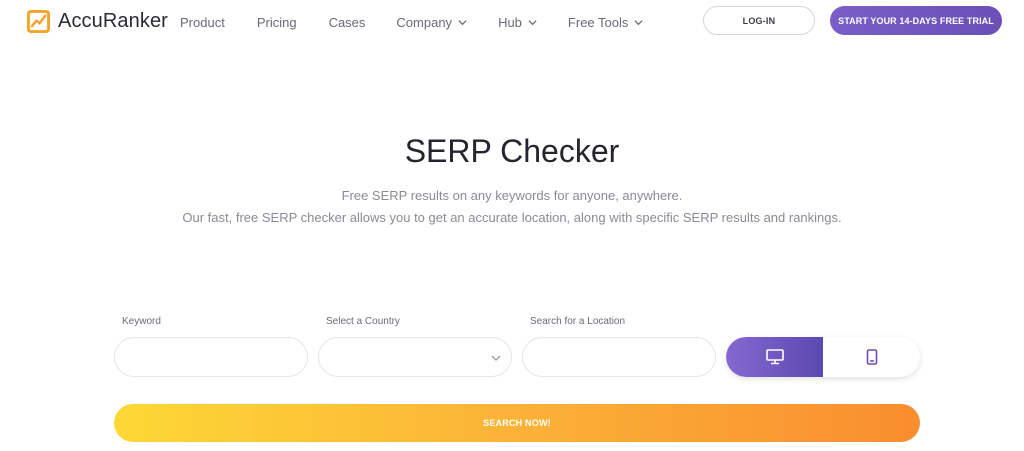  What do you see at coordinates (113, 21) in the screenshot?
I see `brand-name: AccuRanker` at bounding box center [113, 21].